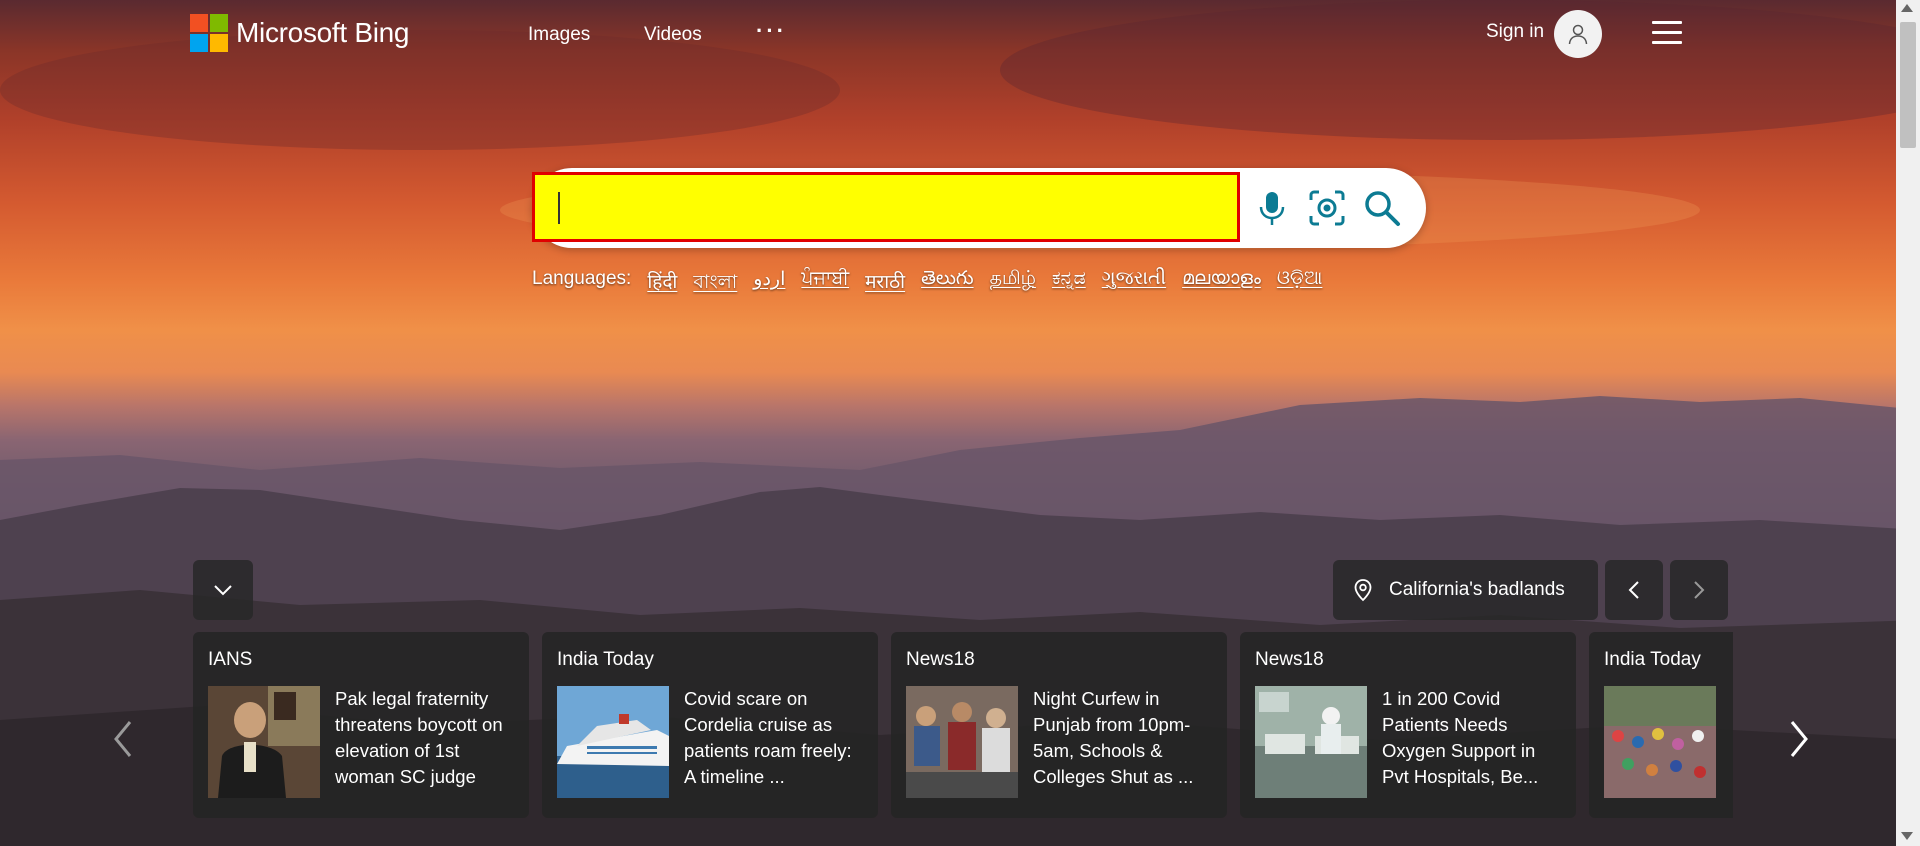 This screenshot has width=1920, height=846. I want to click on location-pin-icon, so click(1363, 590).